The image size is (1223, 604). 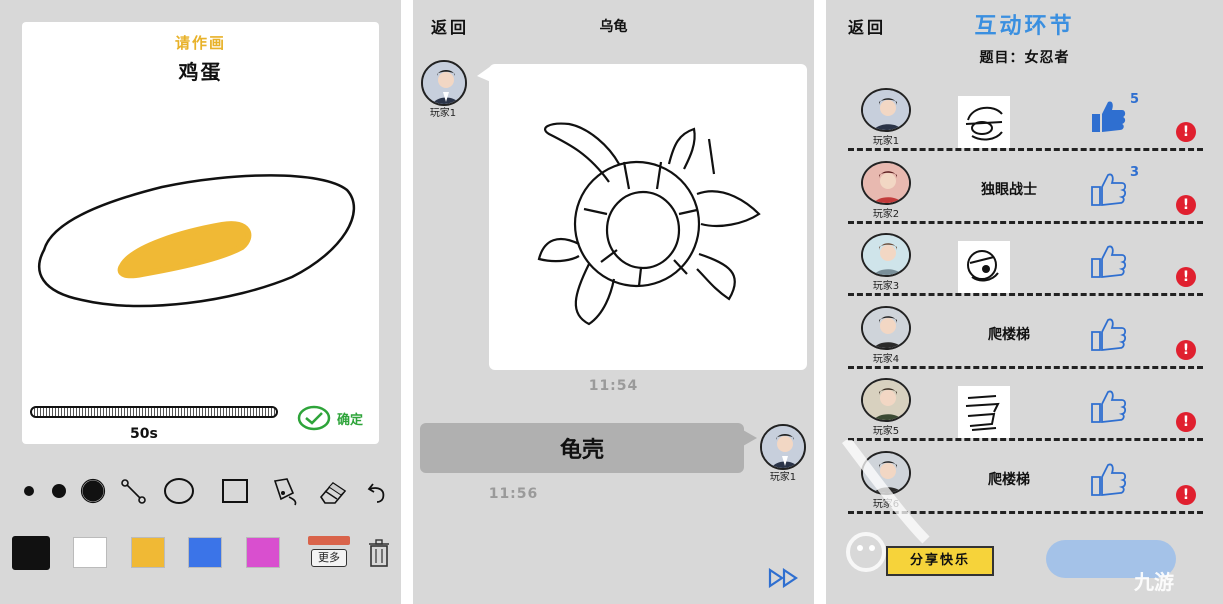 What do you see at coordinates (513, 494) in the screenshot?
I see `message-time: 11:56` at bounding box center [513, 494].